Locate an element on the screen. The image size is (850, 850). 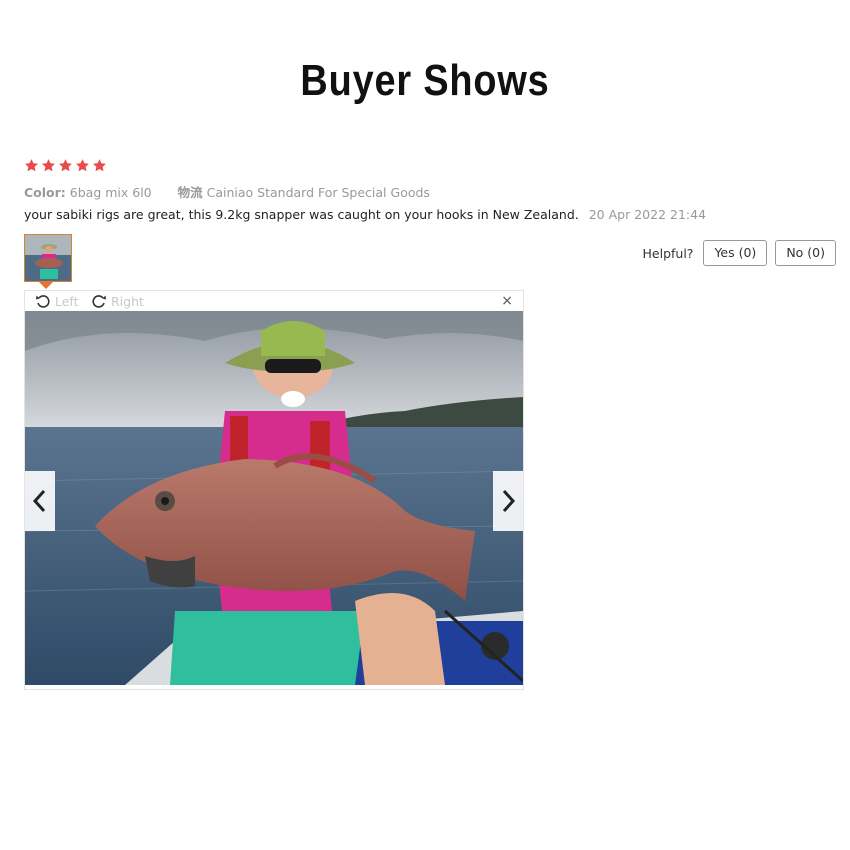
thumbnail-selected-caret is located at coordinates (46, 285).